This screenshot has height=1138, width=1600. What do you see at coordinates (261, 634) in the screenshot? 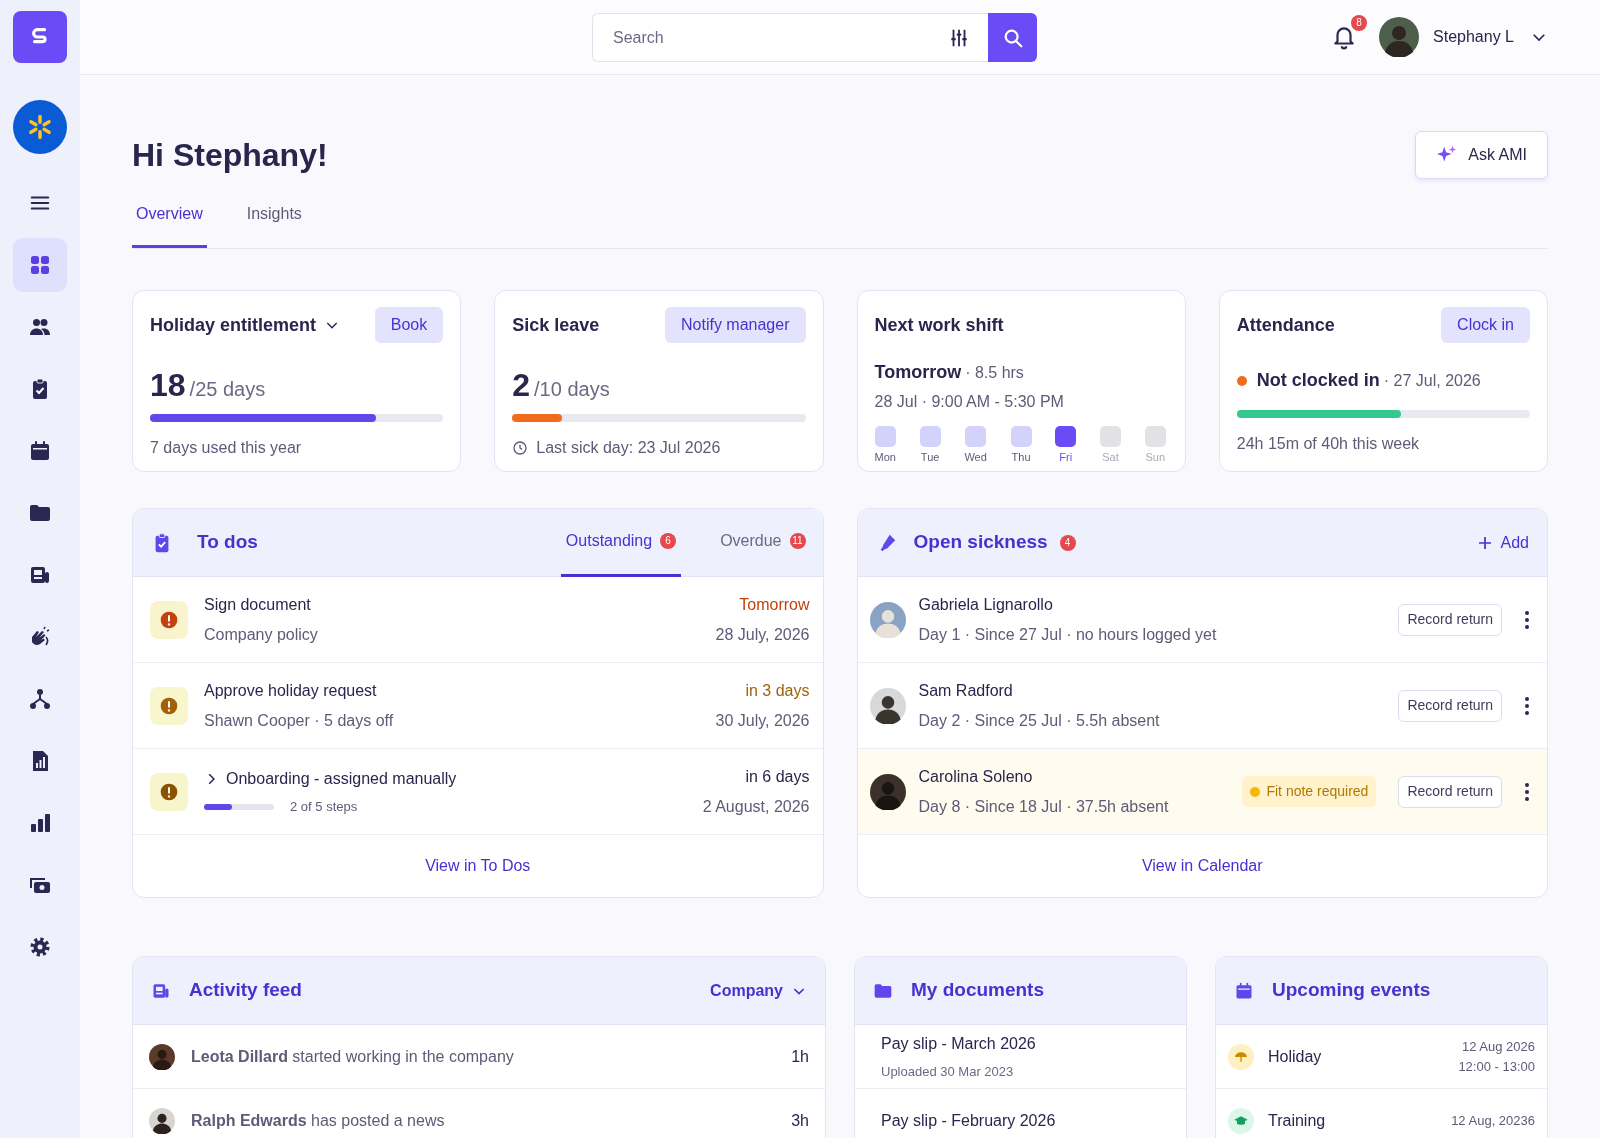
I see `task-subtitle: Company policy` at bounding box center [261, 634].